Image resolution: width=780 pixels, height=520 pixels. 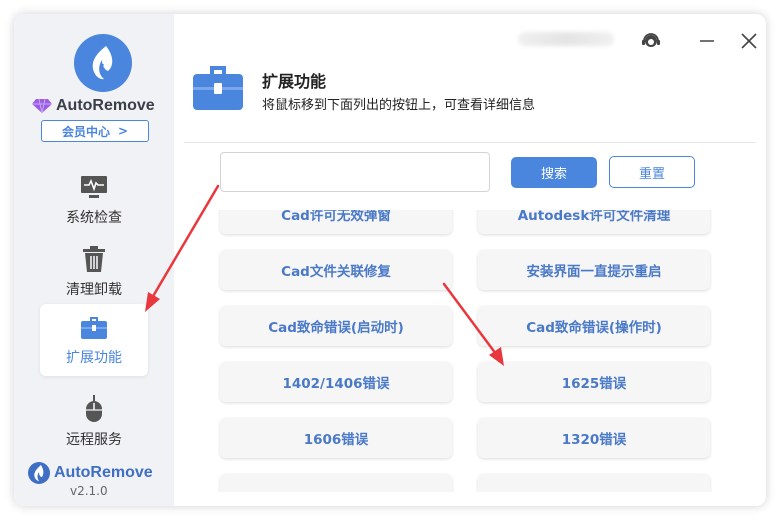 I want to click on chevron-right-icon: >, so click(x=123, y=131).